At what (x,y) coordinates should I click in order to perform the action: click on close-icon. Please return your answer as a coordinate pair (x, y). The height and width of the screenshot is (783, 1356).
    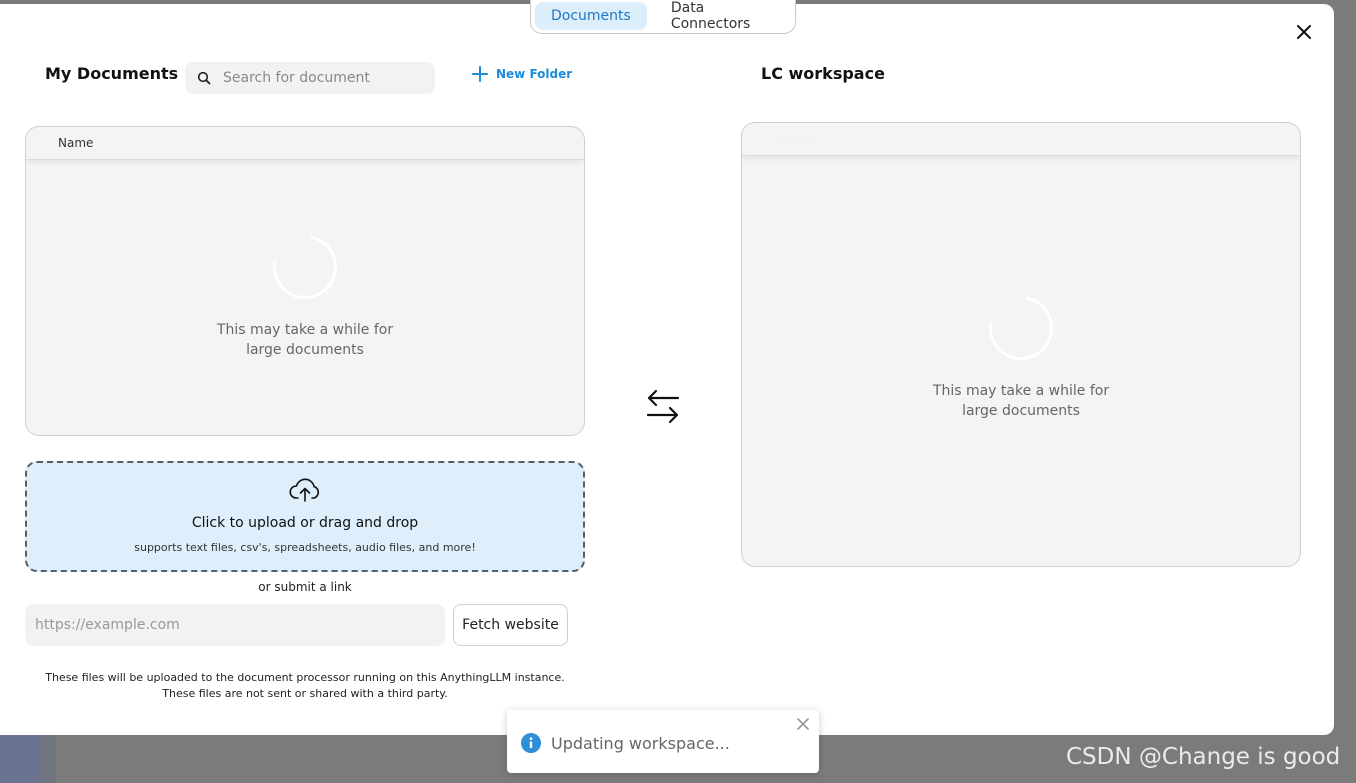
    Looking at the image, I should click on (1304, 32).